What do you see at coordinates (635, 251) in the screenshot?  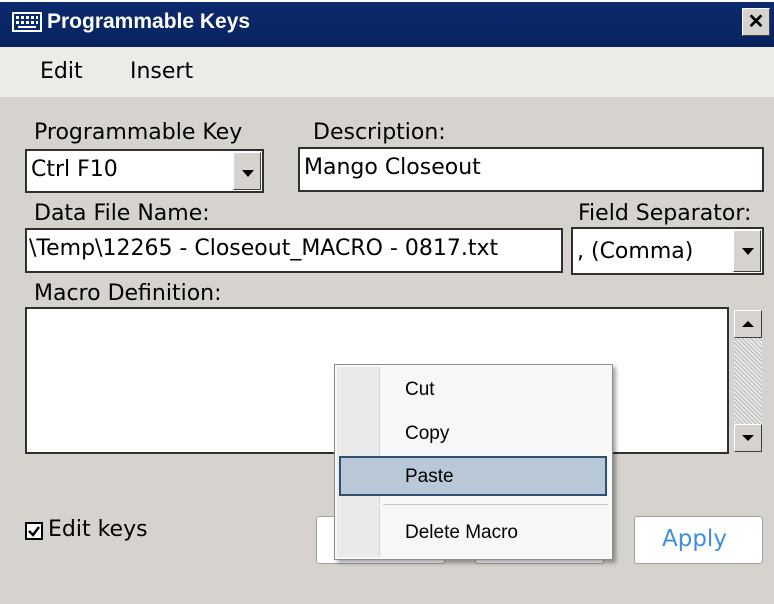 I see `field-separator-value: , (Comma)` at bounding box center [635, 251].